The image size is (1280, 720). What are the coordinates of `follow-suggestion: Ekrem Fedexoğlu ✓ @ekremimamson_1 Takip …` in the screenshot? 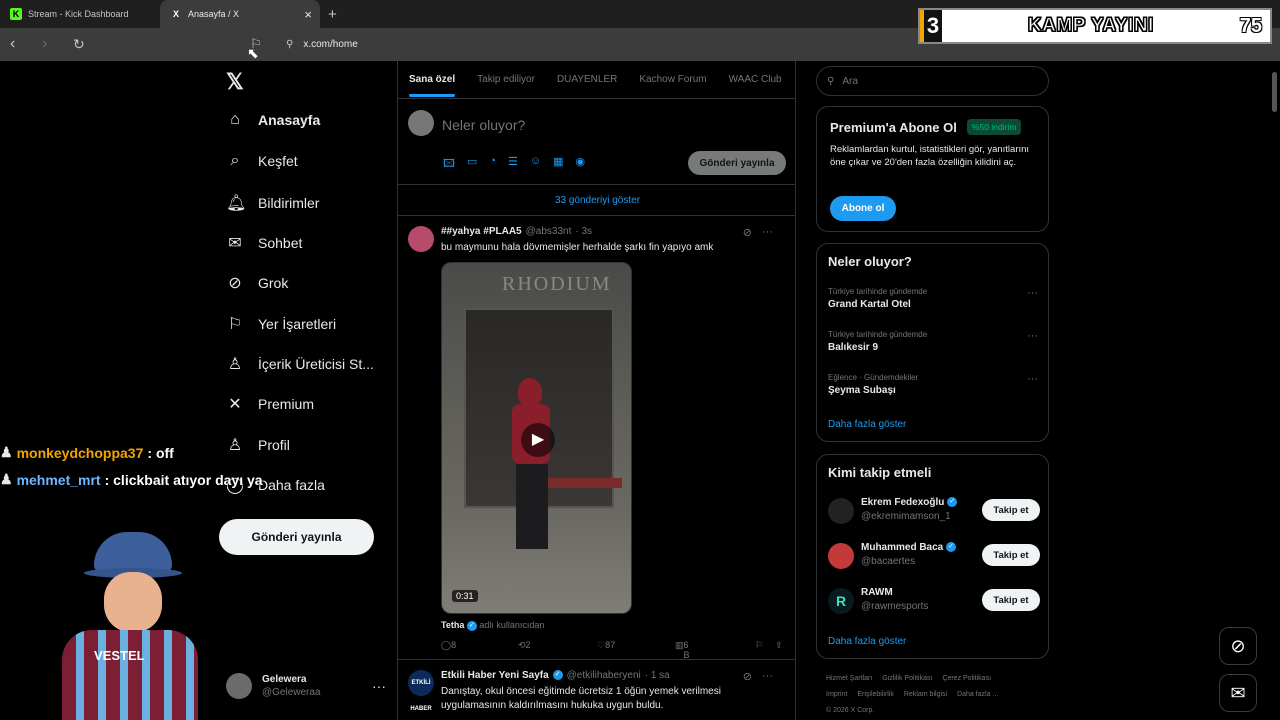 It's located at (934, 511).